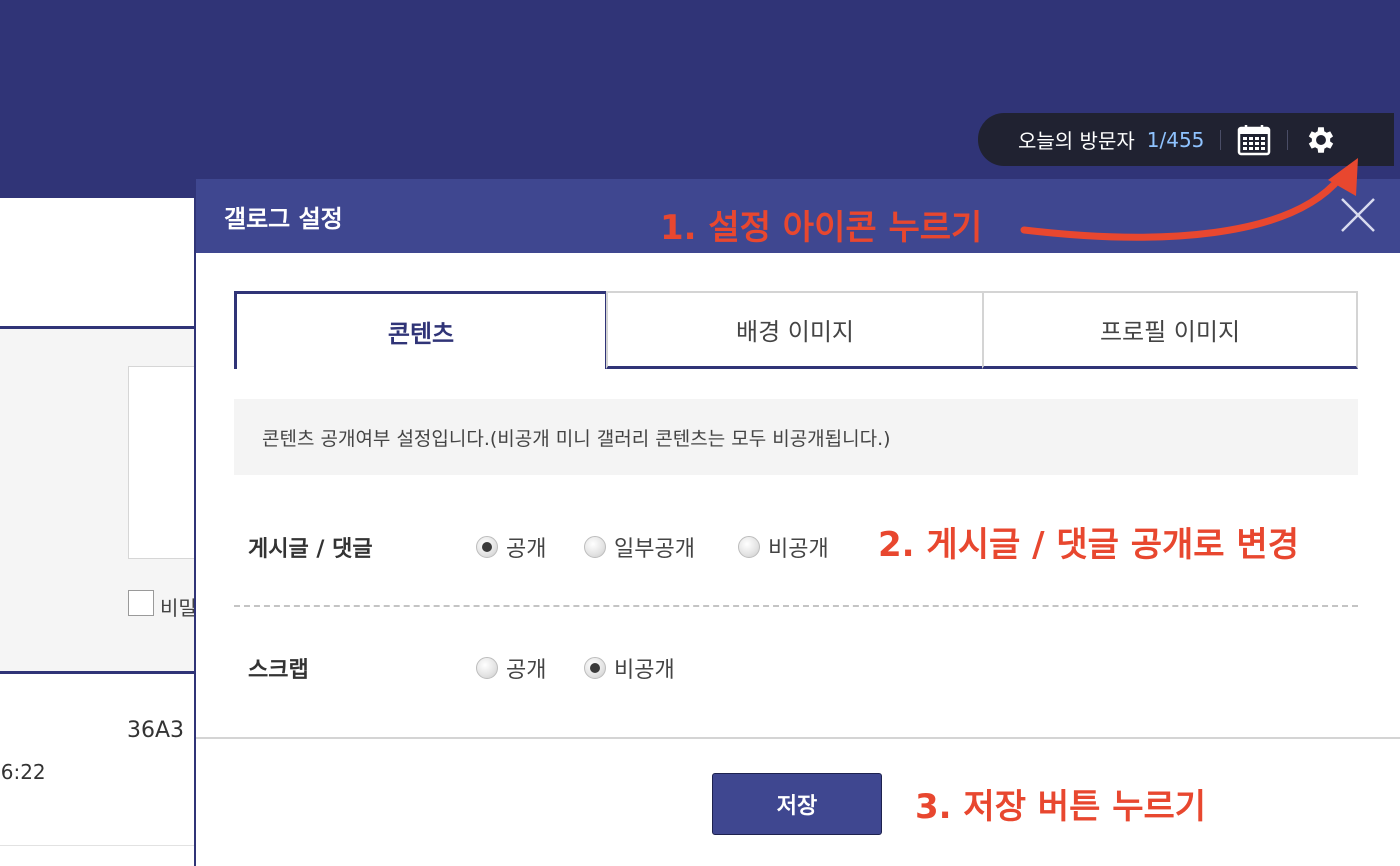 The image size is (1400, 866). I want to click on close-icon, so click(1358, 215).